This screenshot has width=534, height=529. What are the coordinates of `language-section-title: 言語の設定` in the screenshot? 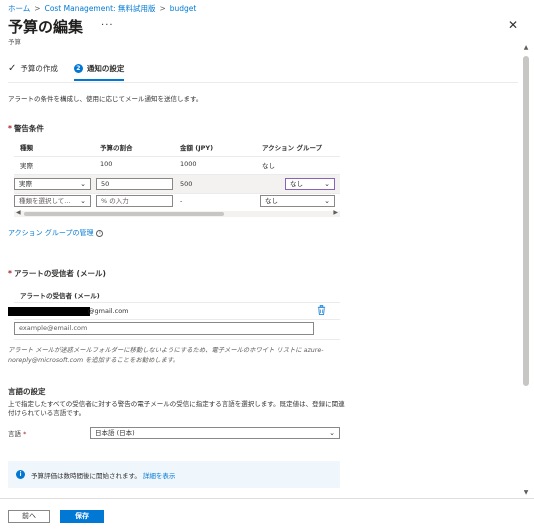 It's located at (27, 391).